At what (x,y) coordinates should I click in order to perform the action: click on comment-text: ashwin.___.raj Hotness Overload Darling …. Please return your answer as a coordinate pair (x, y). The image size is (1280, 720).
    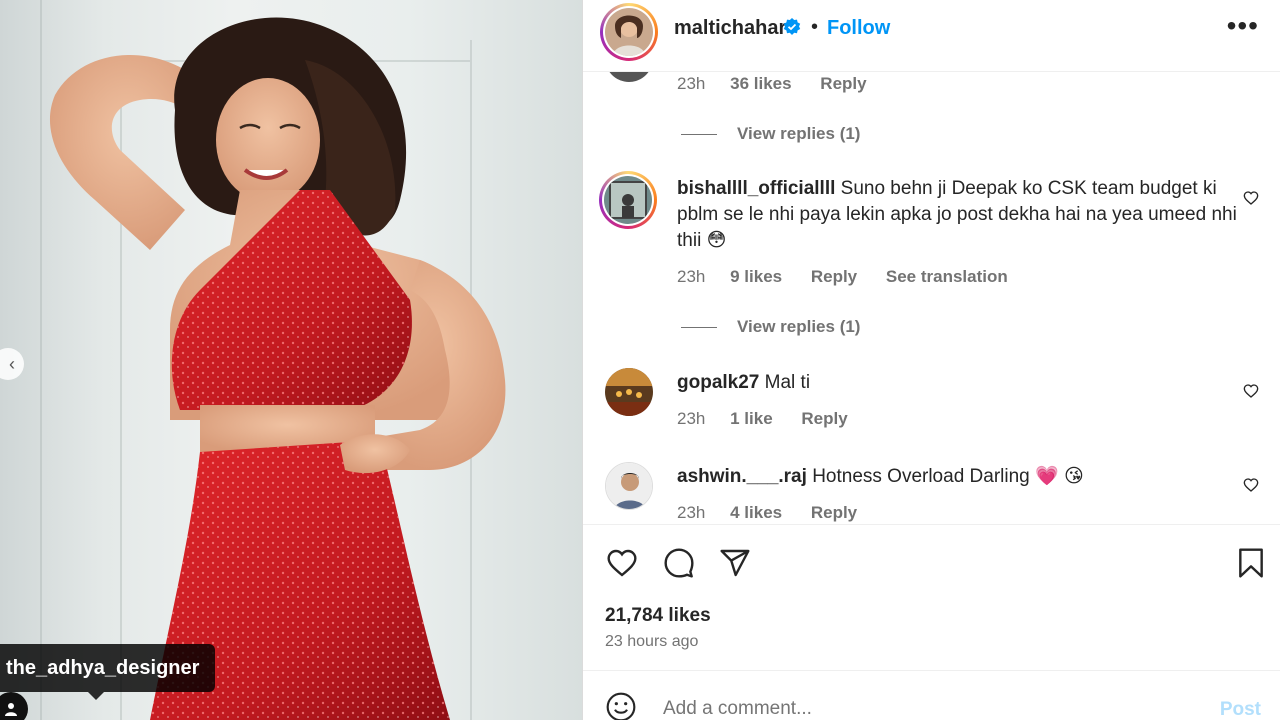
    Looking at the image, I should click on (957, 477).